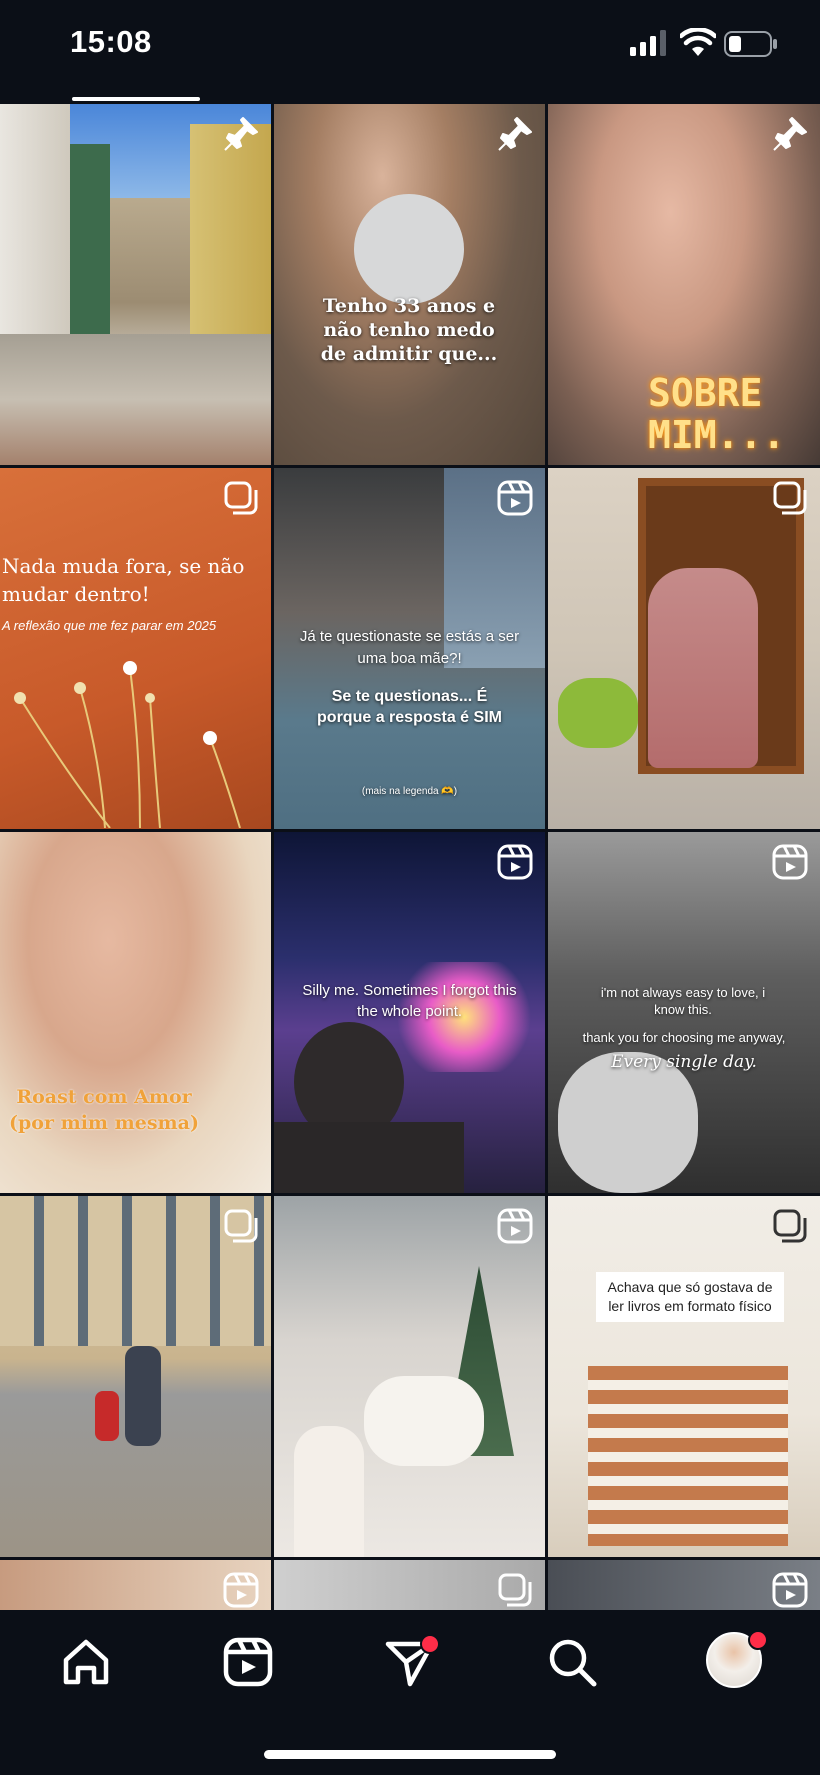 This screenshot has height=1775, width=820. What do you see at coordinates (409, 1376) in the screenshot?
I see `post-tile-christmas` at bounding box center [409, 1376].